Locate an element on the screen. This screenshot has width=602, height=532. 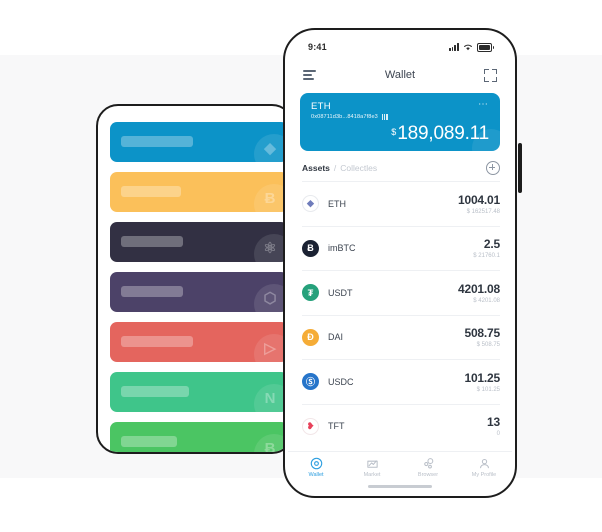
asset-values: 13 0 is located at coordinates (493, 426).